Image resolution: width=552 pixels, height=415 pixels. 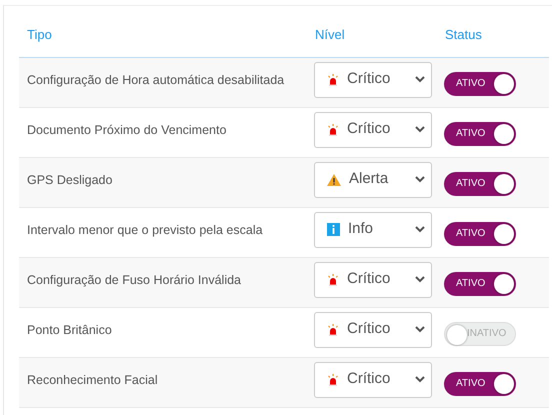 What do you see at coordinates (373, 230) in the screenshot?
I see `level-select: Info` at bounding box center [373, 230].